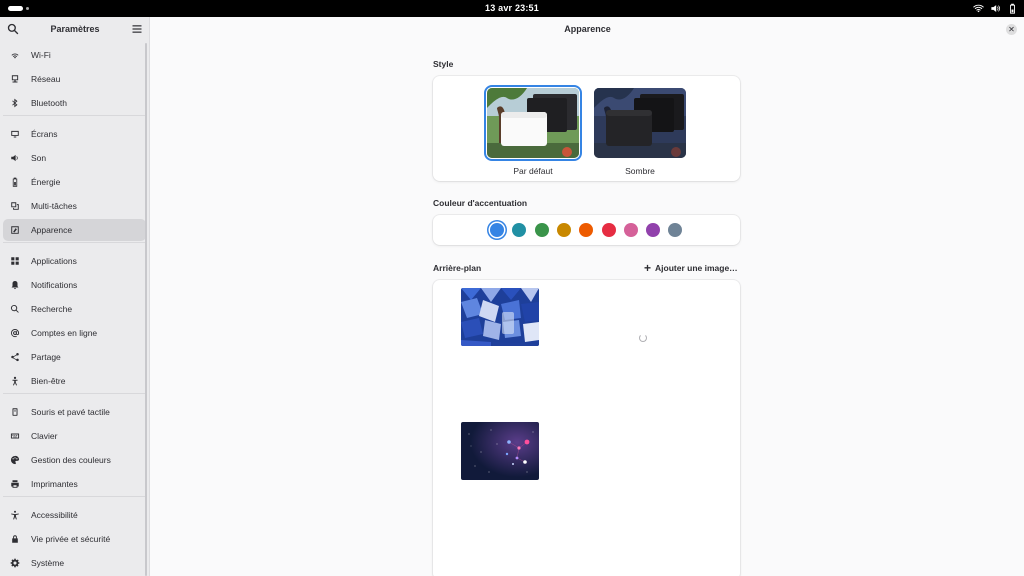 The height and width of the screenshot is (576, 1024). Describe the element at coordinates (15, 460) in the screenshot. I see `color-icon` at that location.